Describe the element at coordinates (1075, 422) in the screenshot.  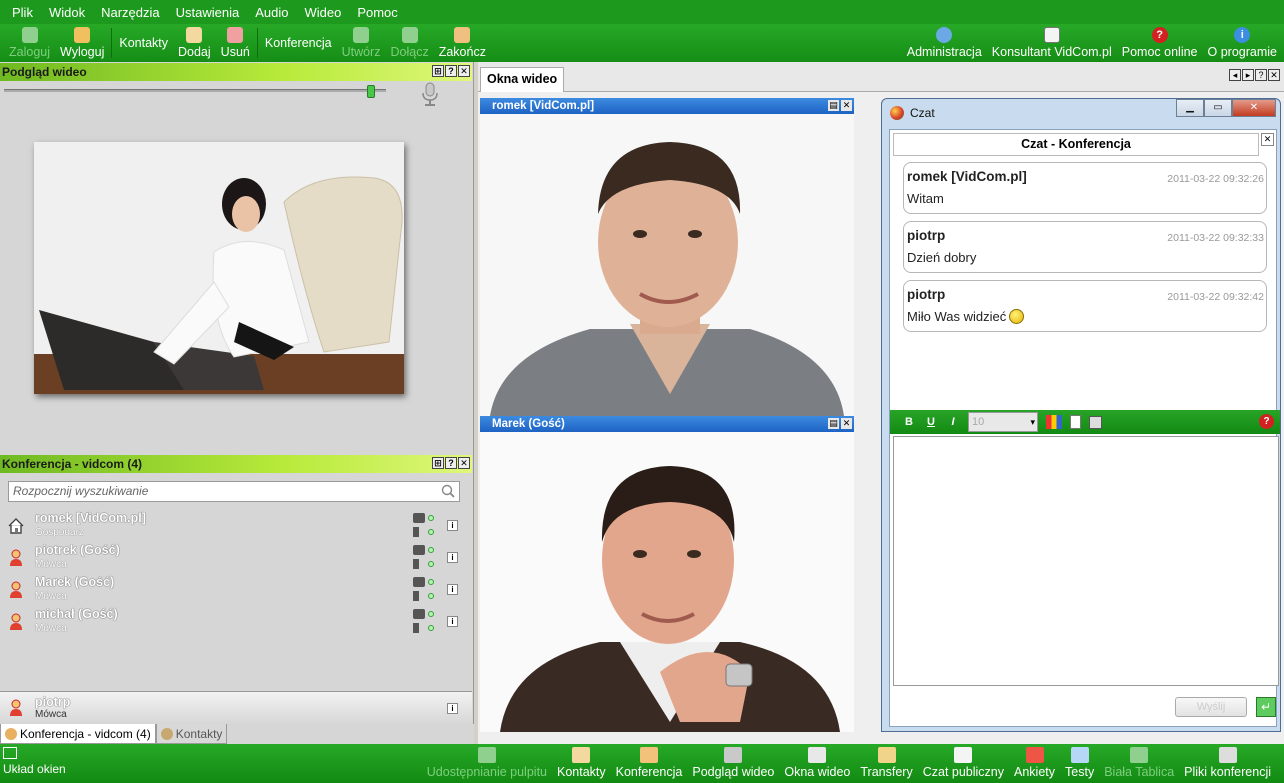
I see `document-icon` at that location.